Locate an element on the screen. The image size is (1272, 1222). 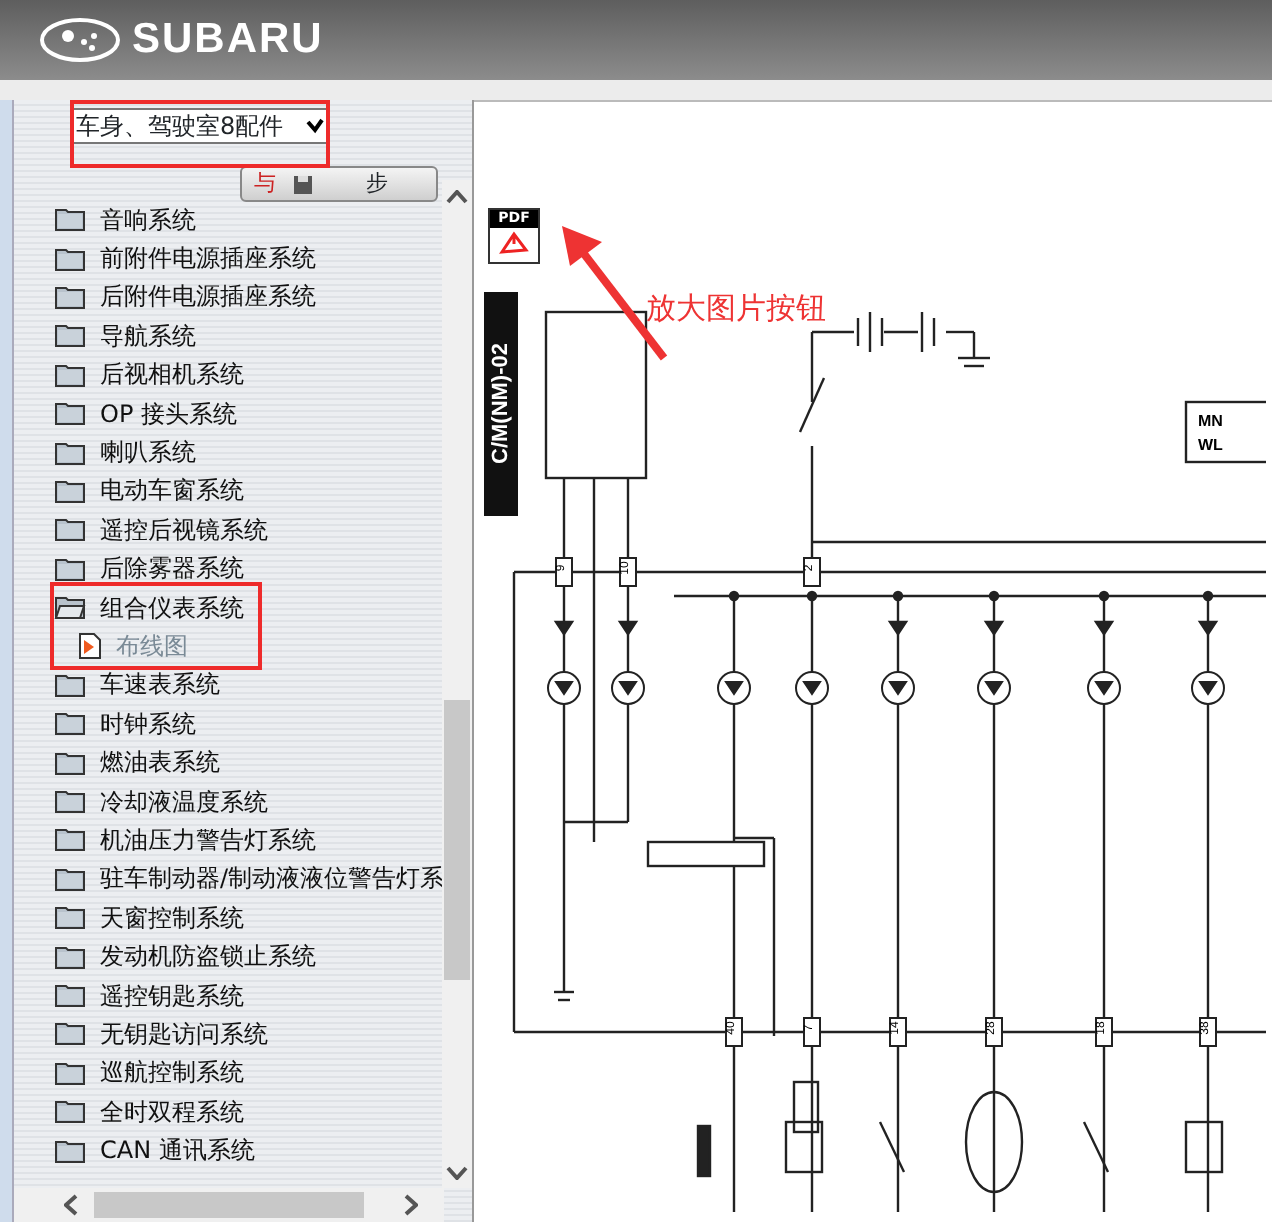
annotation-text: 放大图片按钮 is located at coordinates (736, 309).